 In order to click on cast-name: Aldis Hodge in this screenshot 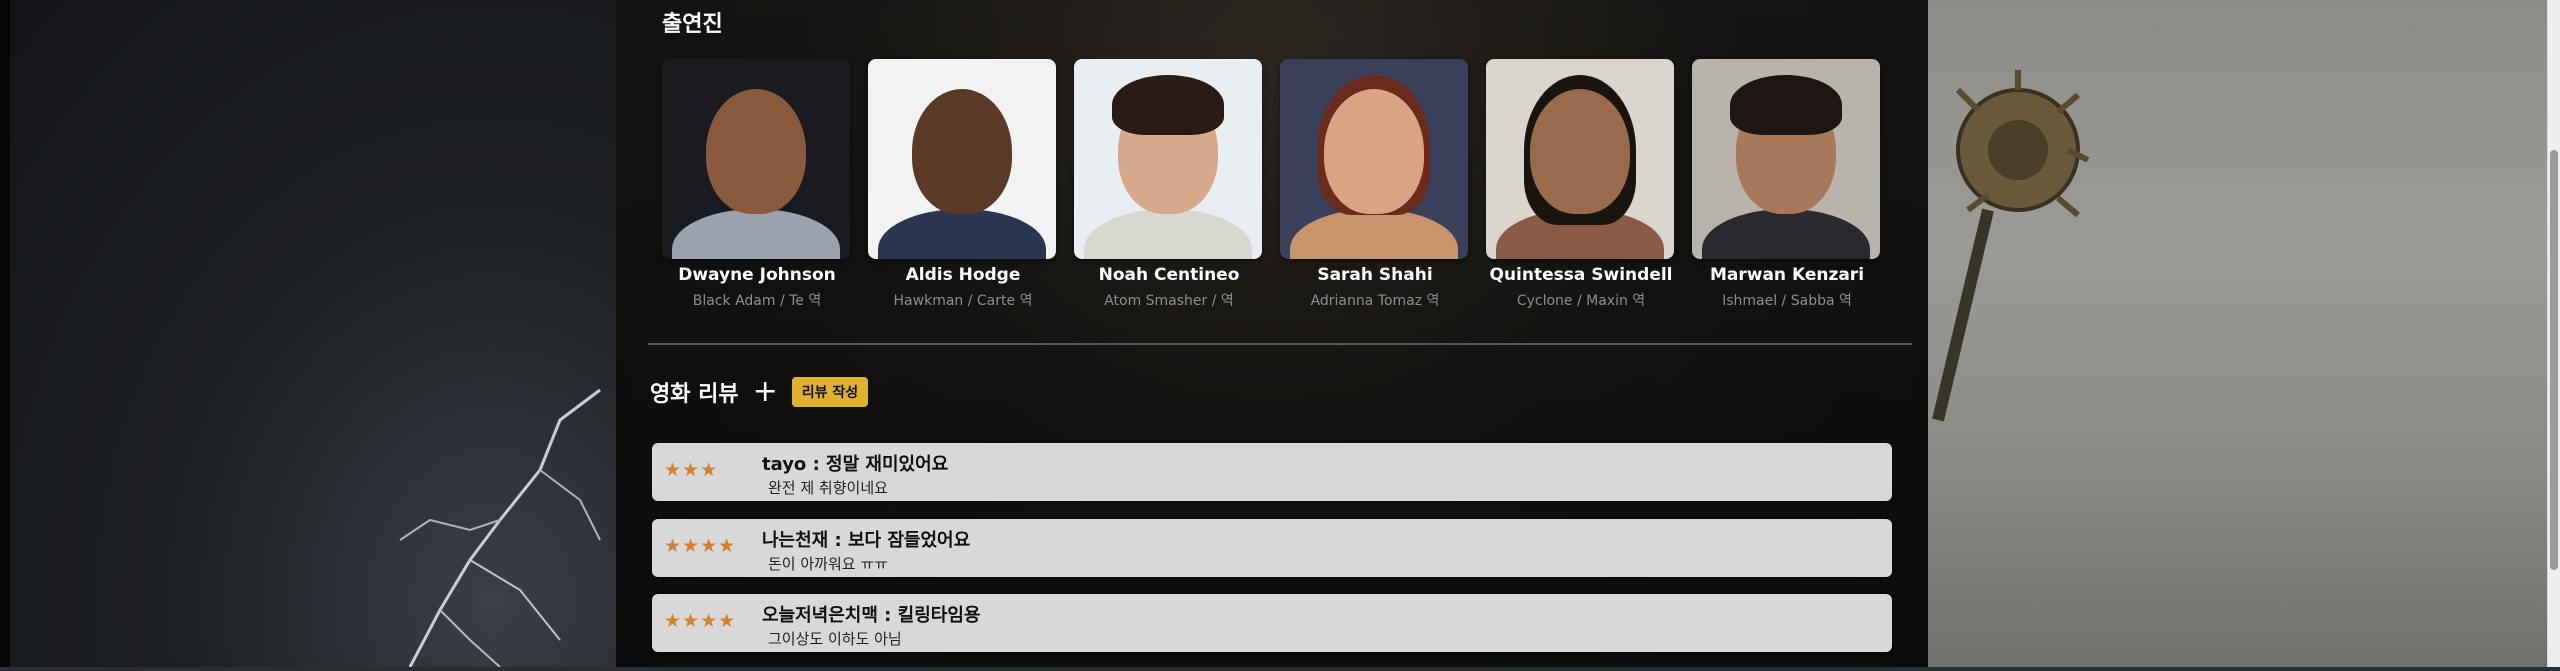, I will do `click(963, 275)`.